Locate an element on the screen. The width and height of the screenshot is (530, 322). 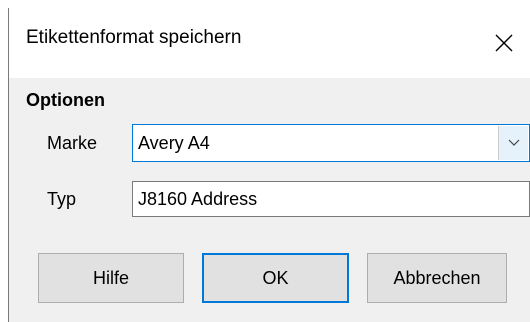
close-icon is located at coordinates (504, 43).